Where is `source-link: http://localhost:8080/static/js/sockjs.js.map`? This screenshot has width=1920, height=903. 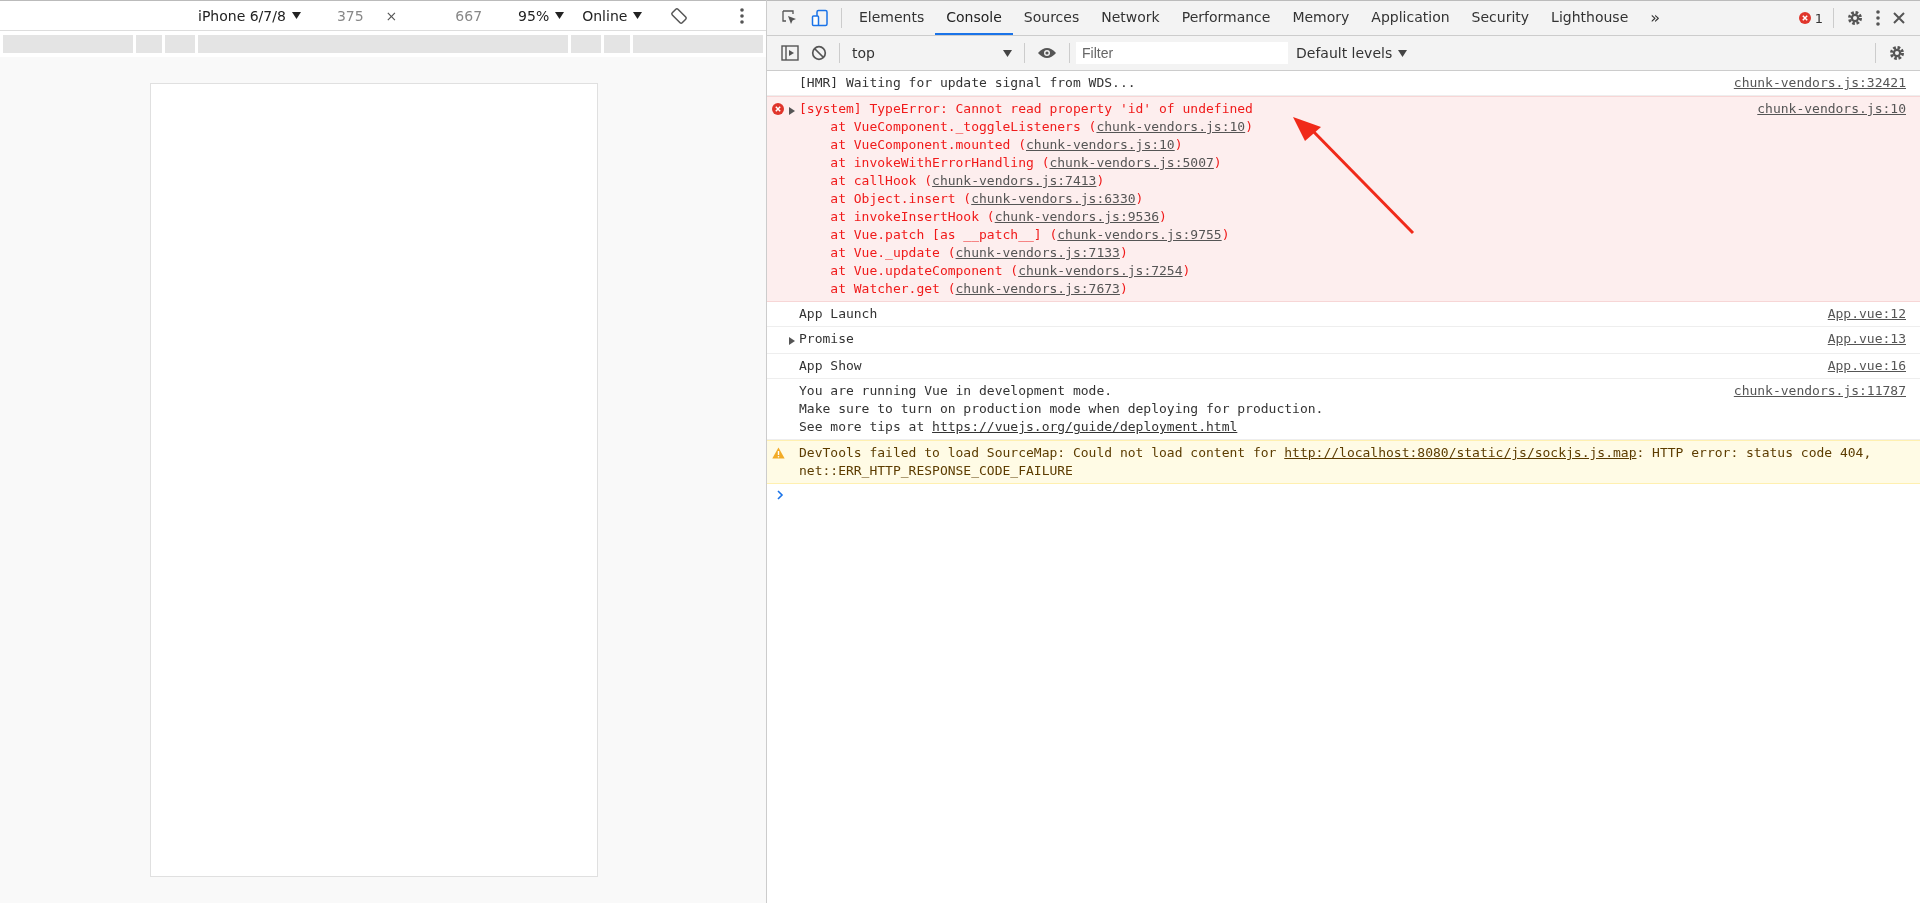
source-link: http://localhost:8080/static/js/sockjs.js.map is located at coordinates (1460, 452).